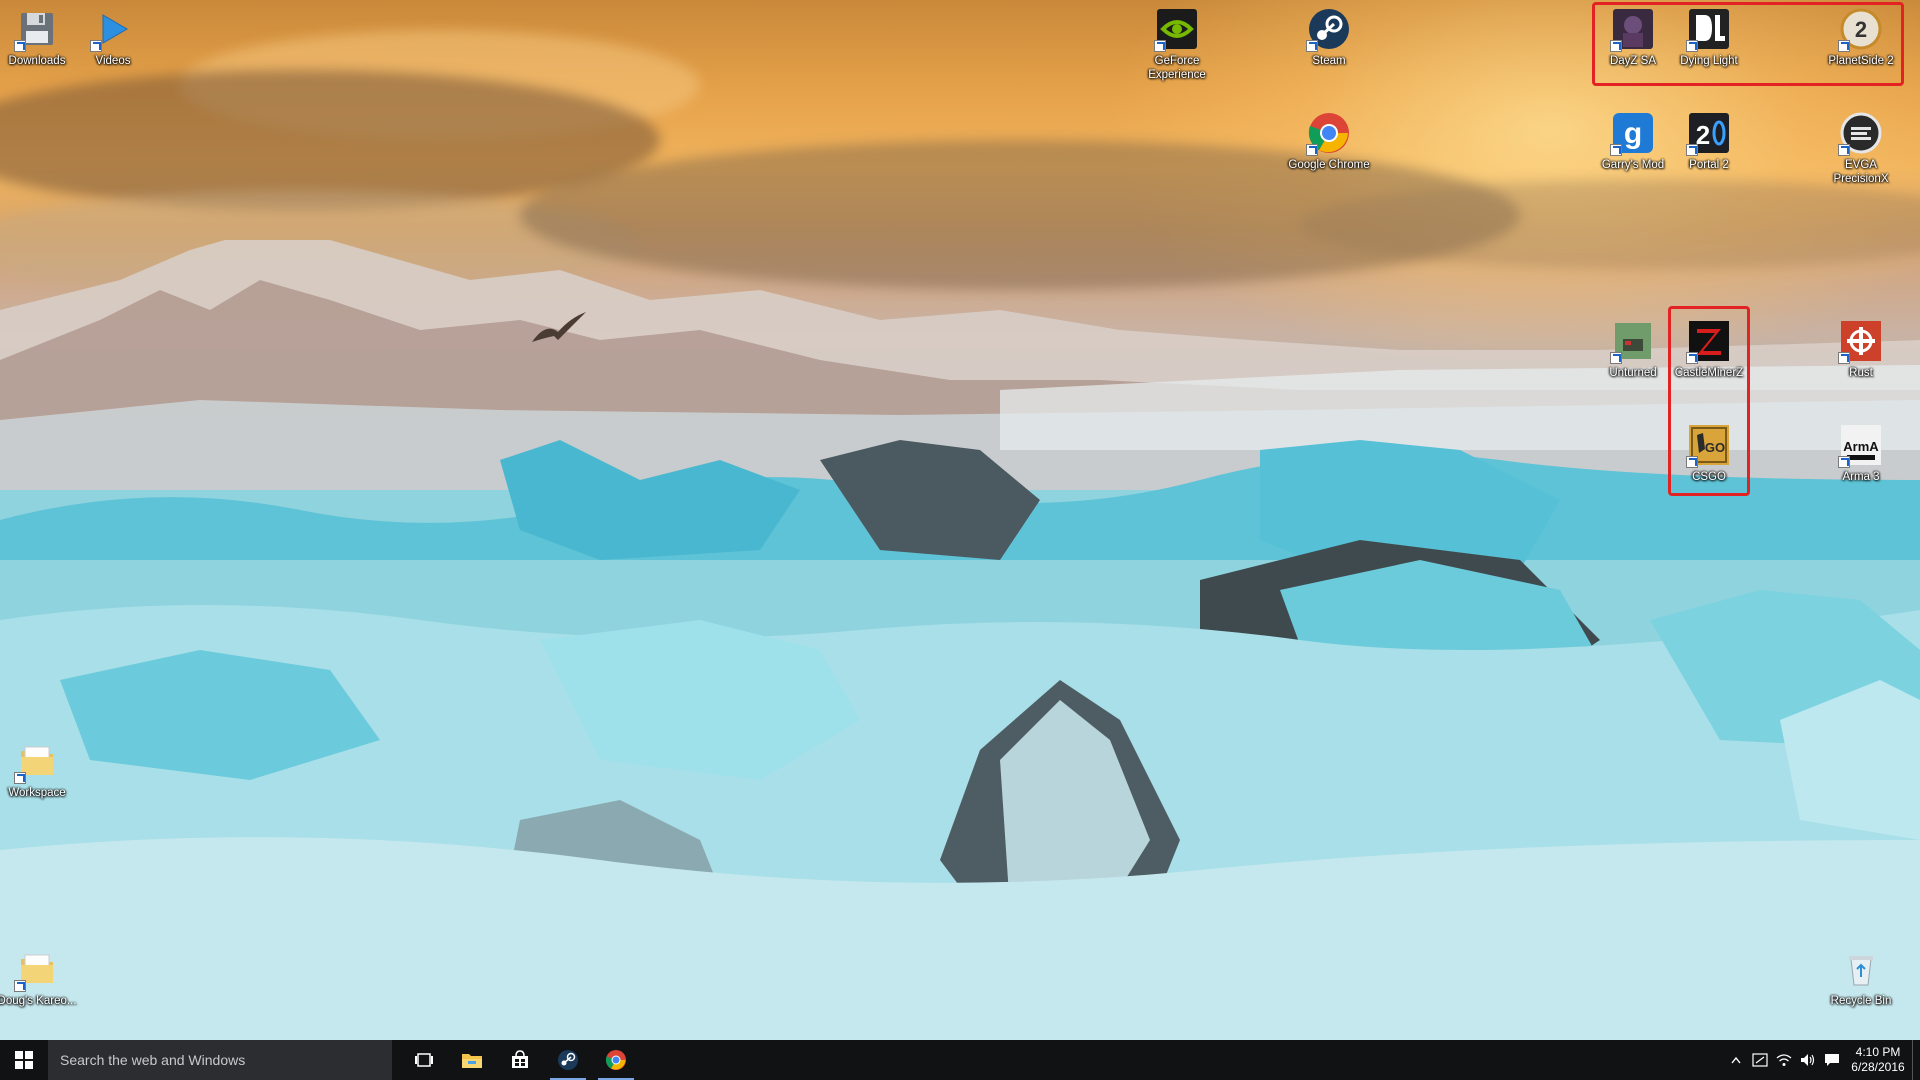 The height and width of the screenshot is (1080, 1920). I want to click on highlight-box-middle-games, so click(1709, 401).